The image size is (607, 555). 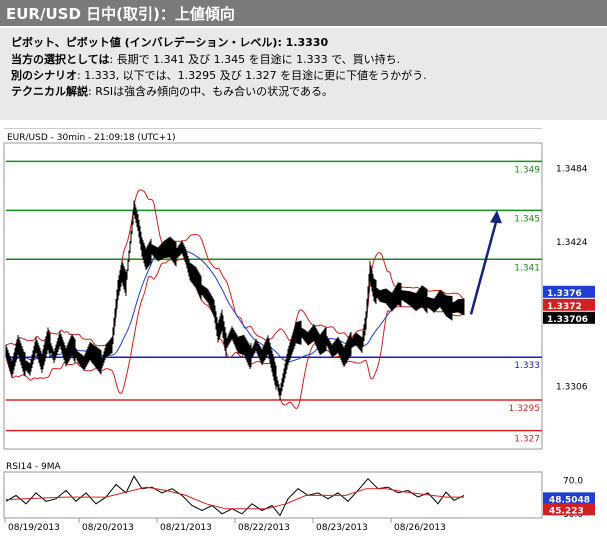 I want to click on pivot-label: ピボット、ピボット値 (インバレデーション・レベル):, so click(x=148, y=42).